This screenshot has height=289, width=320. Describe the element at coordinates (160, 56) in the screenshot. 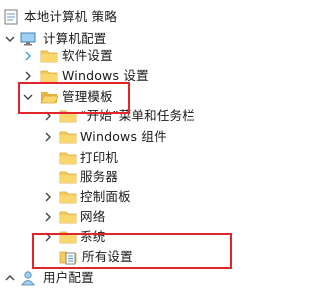

I see `tree-node-software-settings: 软件设置` at that location.